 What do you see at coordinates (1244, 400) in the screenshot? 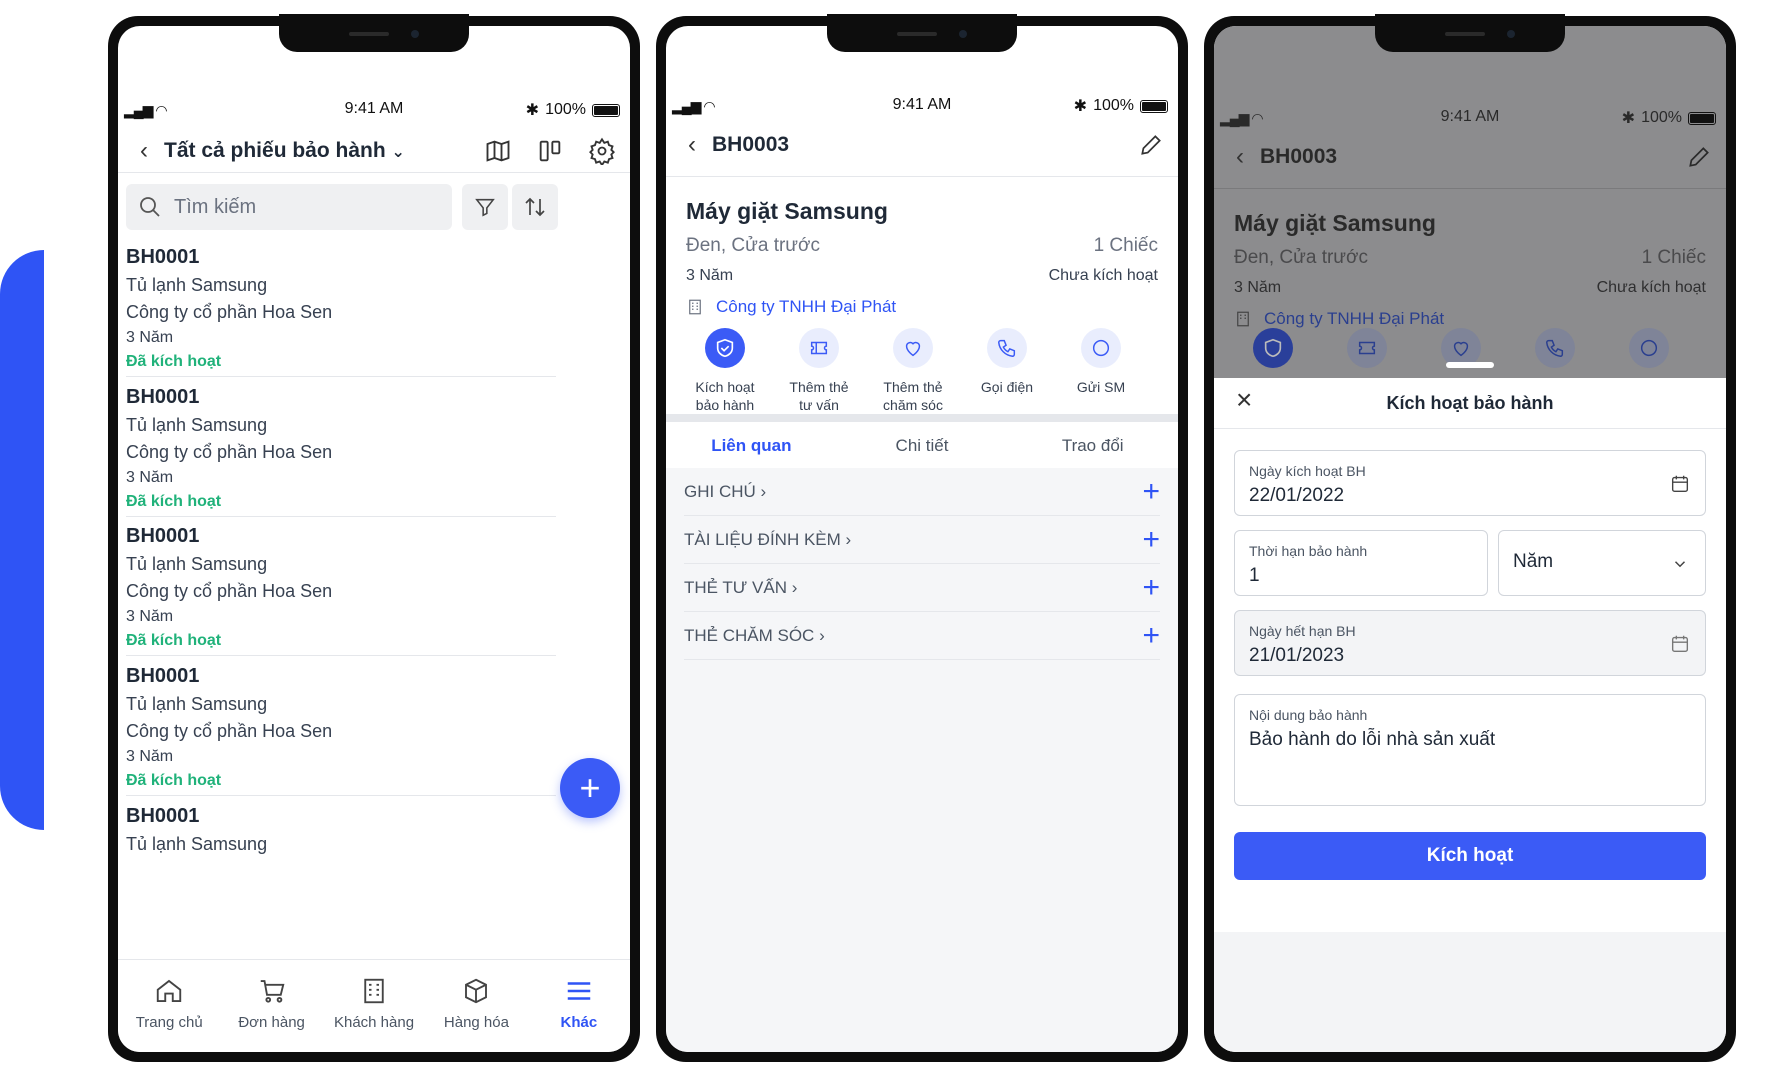
I see `close-icon: ×` at bounding box center [1244, 400].